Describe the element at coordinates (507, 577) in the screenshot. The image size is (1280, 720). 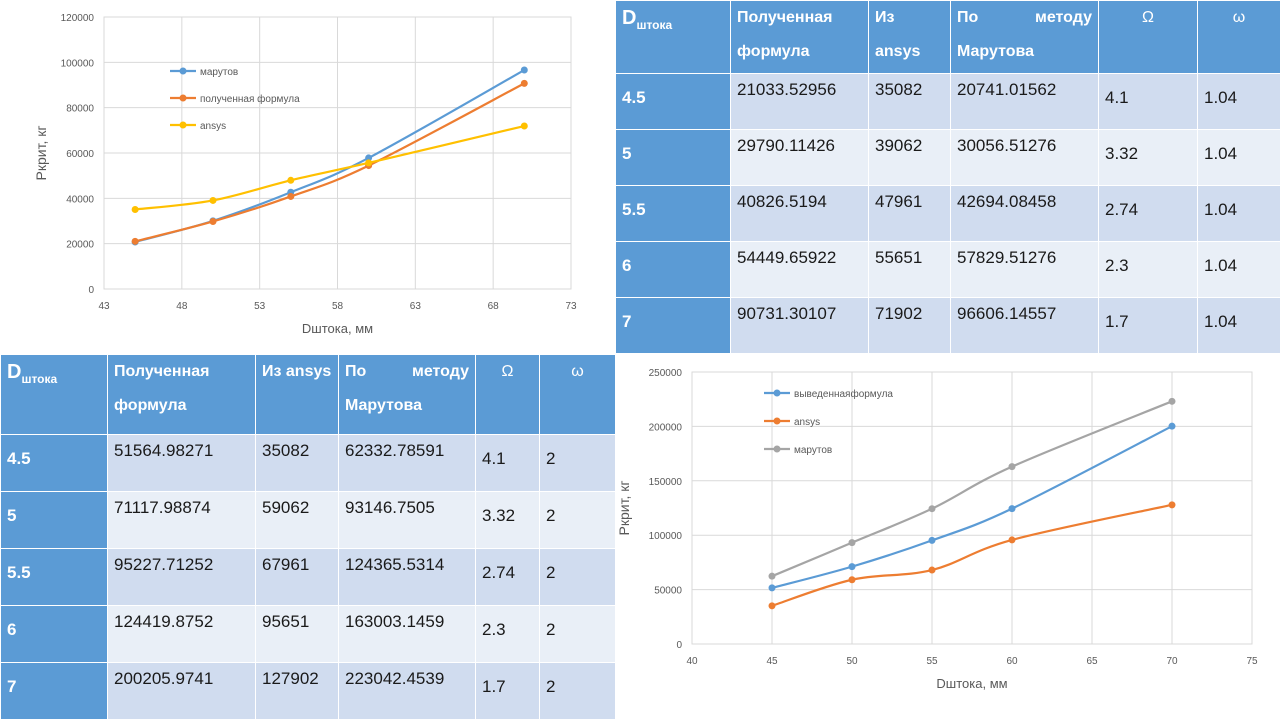
I see `cell-omega-big: 2.74` at that location.